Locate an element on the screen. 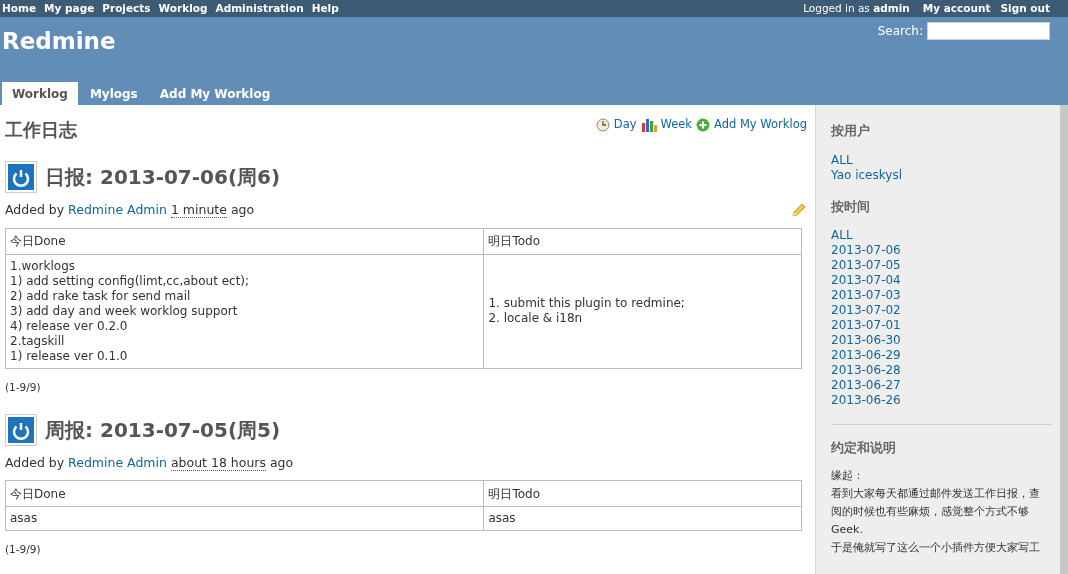  byline-text: Added by Redmine Admin 1 minute ago is located at coordinates (130, 210).